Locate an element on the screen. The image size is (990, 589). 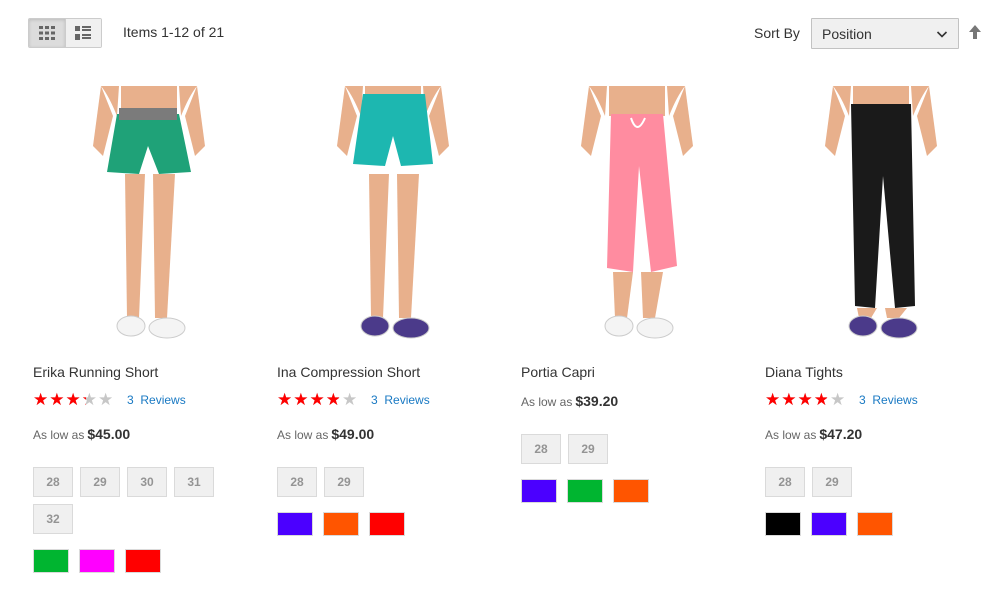
product-price: As low as $45.00 is located at coordinates (81, 434).